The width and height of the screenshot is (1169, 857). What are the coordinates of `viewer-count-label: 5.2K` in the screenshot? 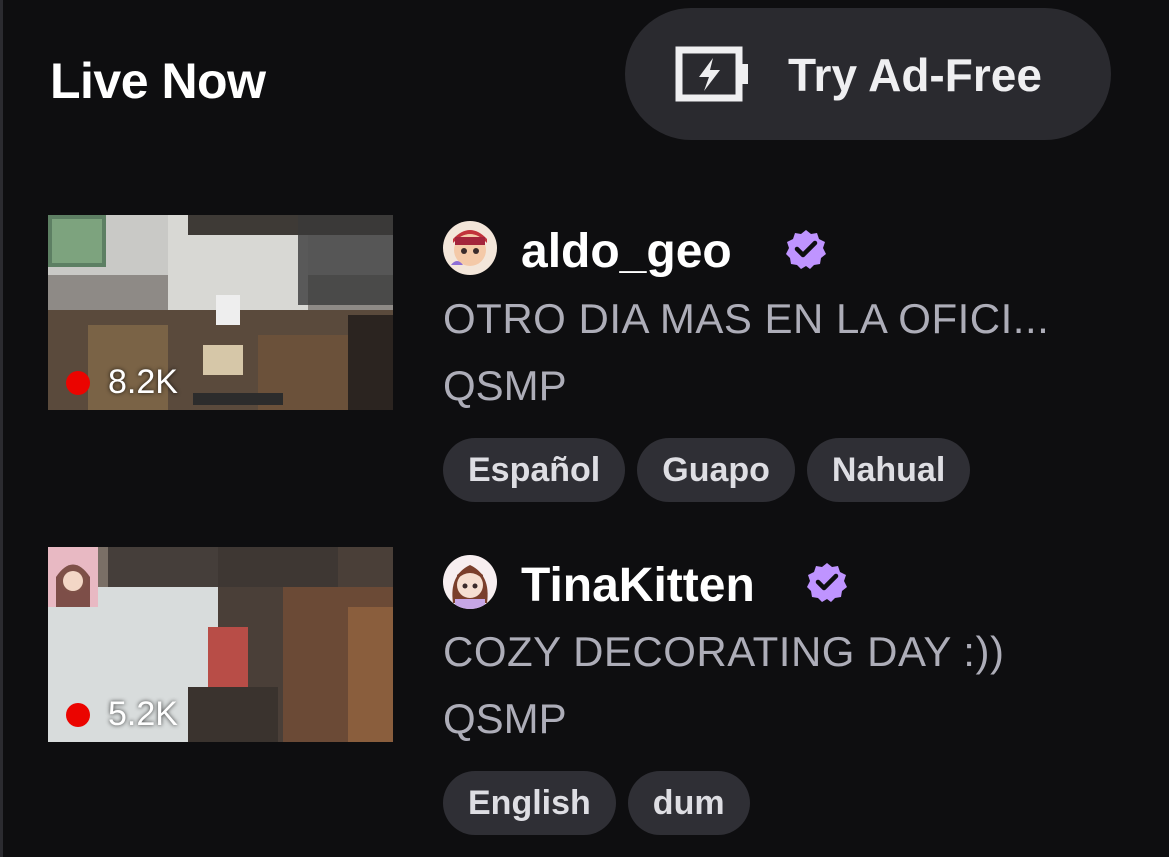 It's located at (143, 714).